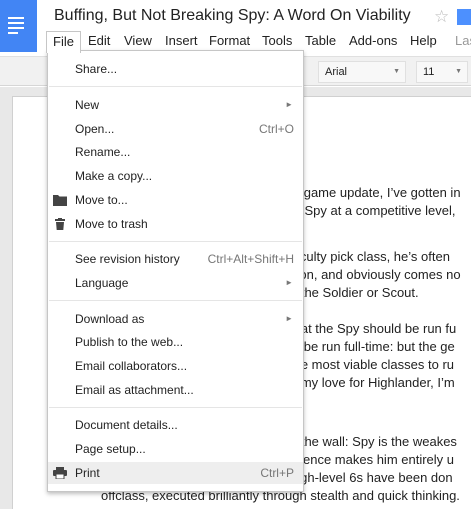  What do you see at coordinates (423, 41) in the screenshot?
I see `menu-help: Help` at bounding box center [423, 41].